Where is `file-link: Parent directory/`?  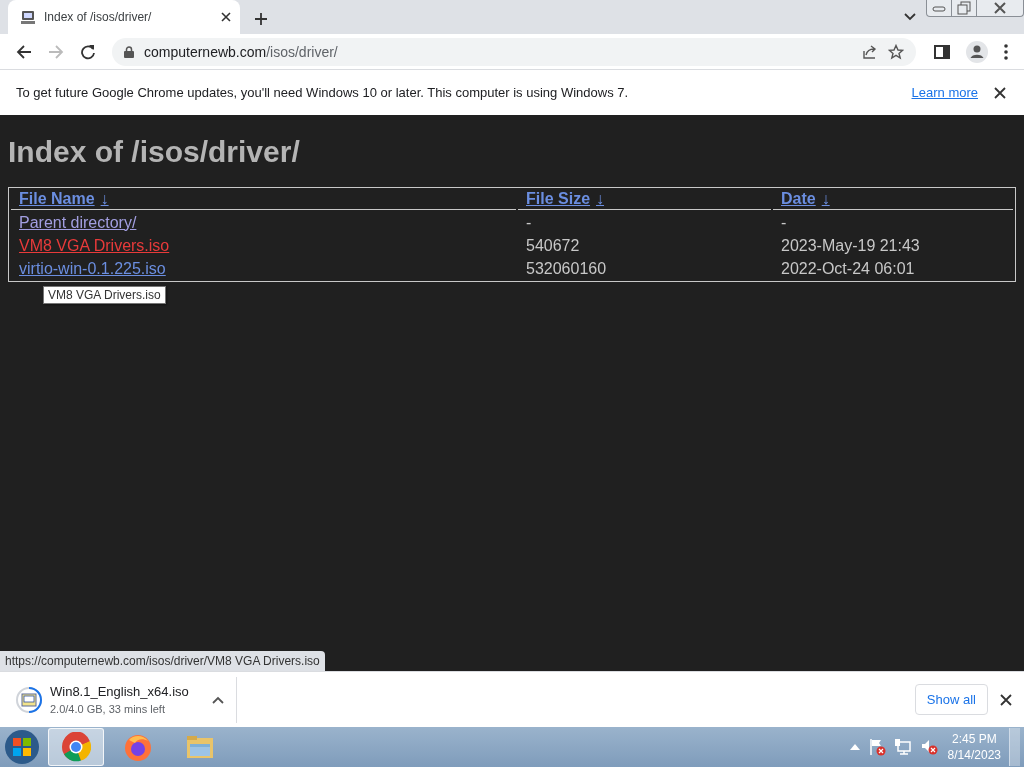
file-link: Parent directory/ is located at coordinates (78, 222).